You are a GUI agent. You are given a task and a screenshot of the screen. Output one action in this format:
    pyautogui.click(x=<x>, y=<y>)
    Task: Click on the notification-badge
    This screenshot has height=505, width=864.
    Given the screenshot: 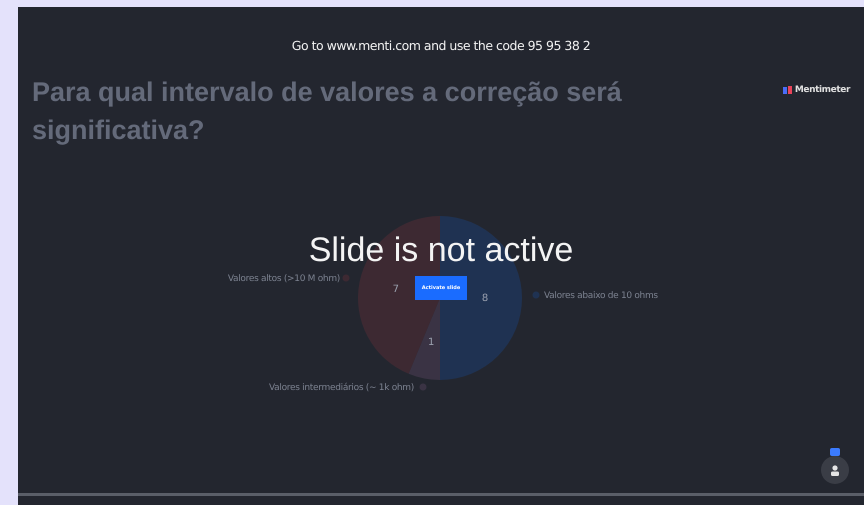 What is the action you would take?
    pyautogui.click(x=835, y=452)
    